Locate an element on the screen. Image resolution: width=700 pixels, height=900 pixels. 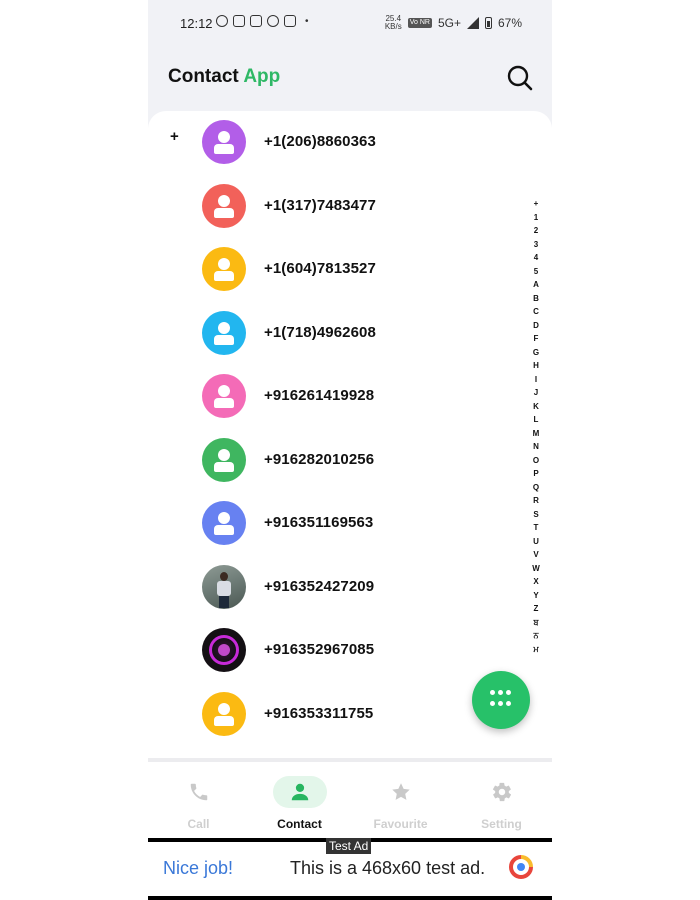
photo-person-body is located at coordinates (224, 588).